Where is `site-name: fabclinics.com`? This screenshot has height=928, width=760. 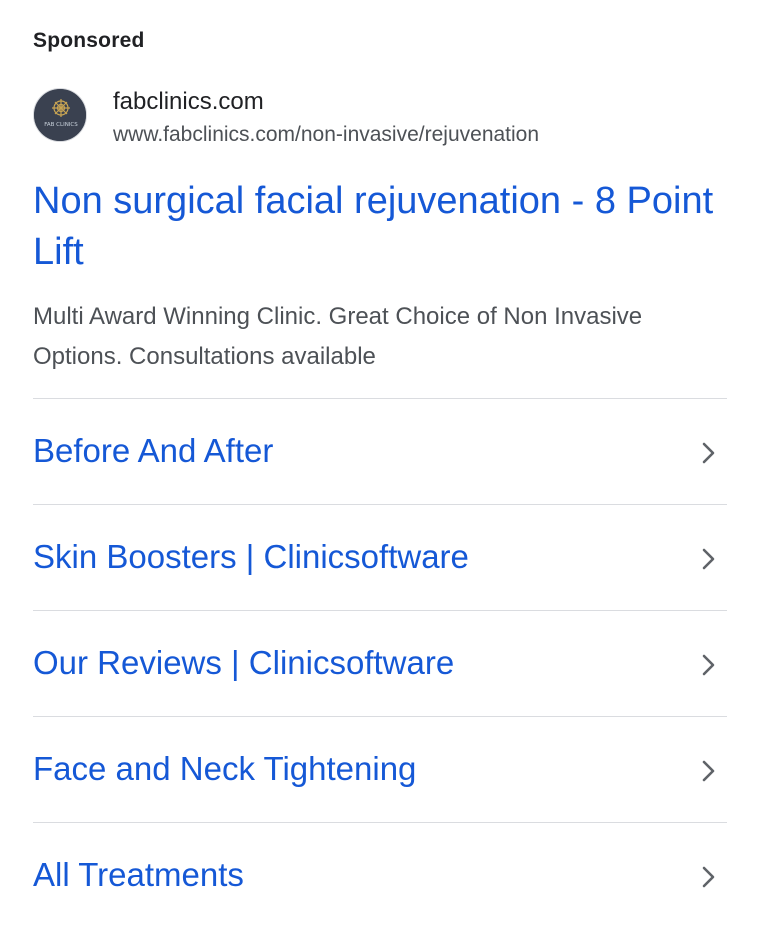 site-name: fabclinics.com is located at coordinates (188, 102).